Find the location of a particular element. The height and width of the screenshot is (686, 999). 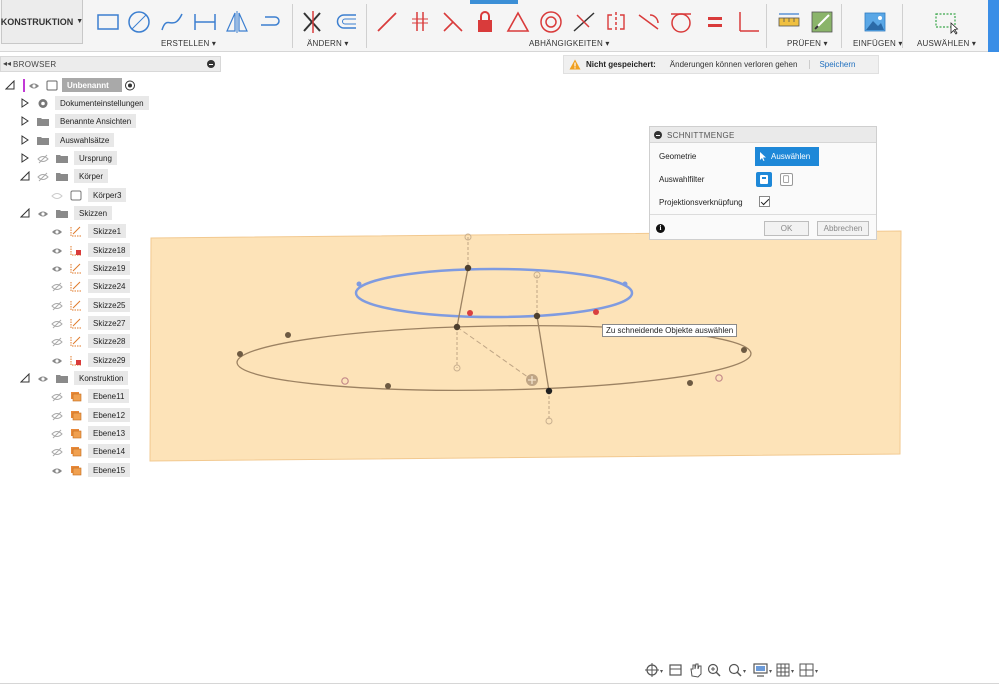

tree-item-plane: Ebene15 is located at coordinates (110, 470).